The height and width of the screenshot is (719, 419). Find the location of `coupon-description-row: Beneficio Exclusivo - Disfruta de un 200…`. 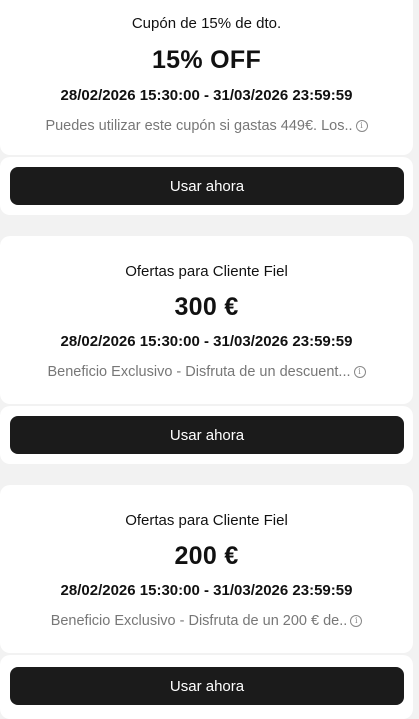

coupon-description-row: Beneficio Exclusivo - Disfruta de un 200… is located at coordinates (206, 621).